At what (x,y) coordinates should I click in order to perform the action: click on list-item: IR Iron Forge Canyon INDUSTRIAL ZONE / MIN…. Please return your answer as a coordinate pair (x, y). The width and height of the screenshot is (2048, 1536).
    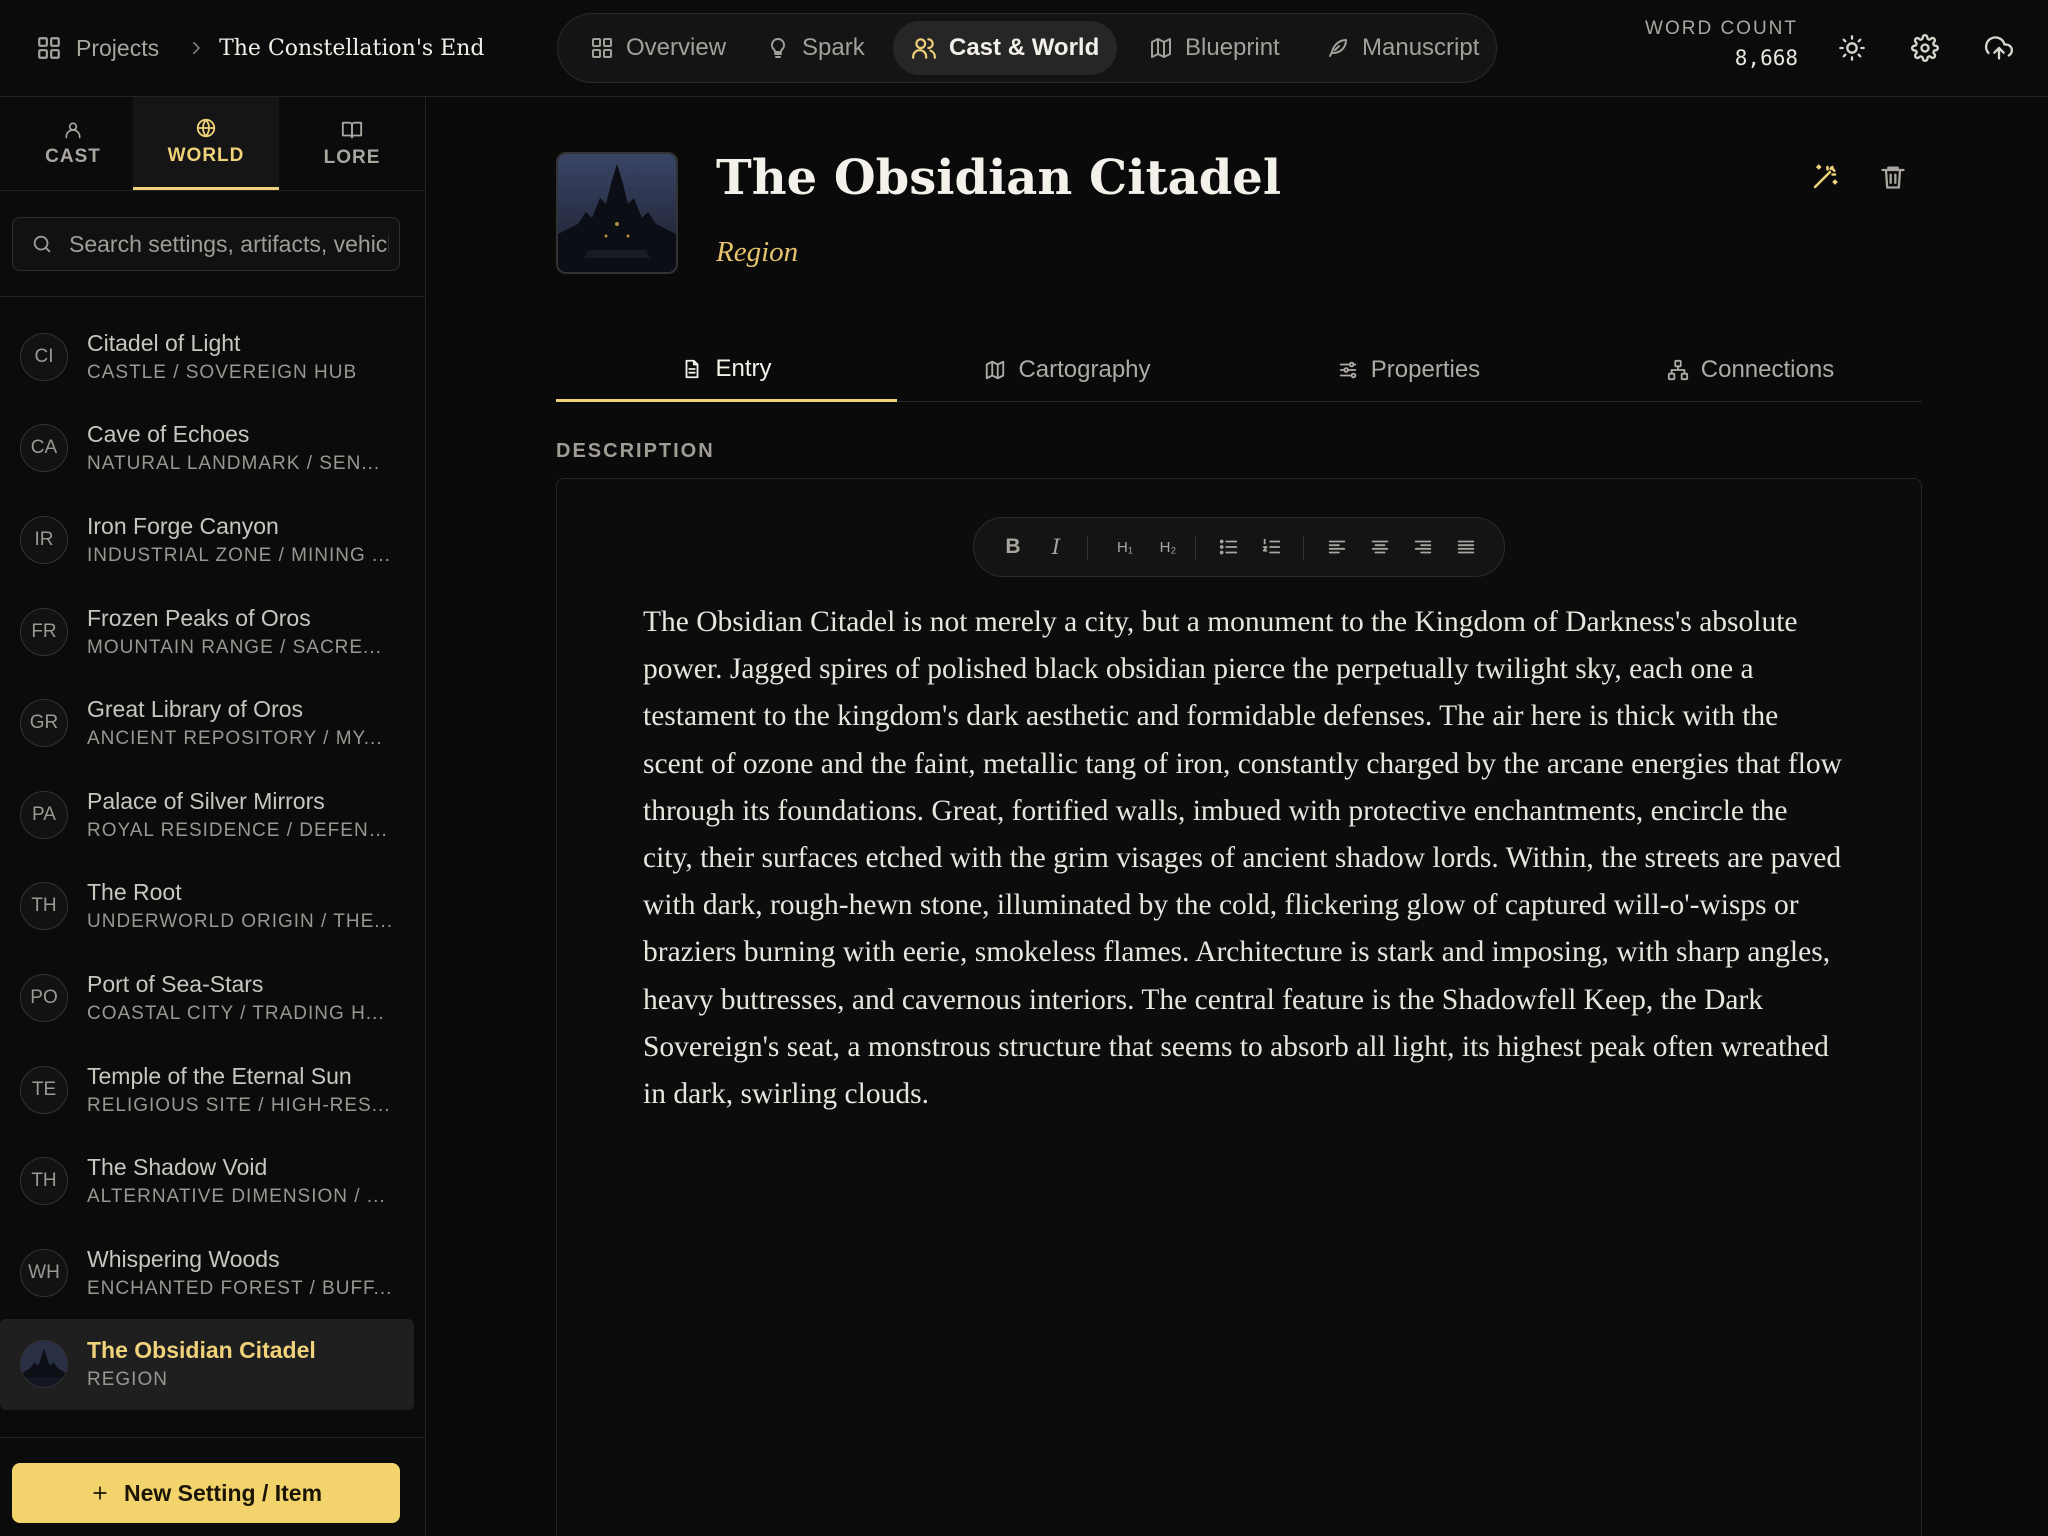
    Looking at the image, I should click on (207, 540).